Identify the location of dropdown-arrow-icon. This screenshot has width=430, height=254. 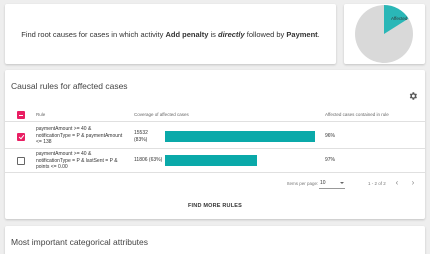
(342, 183).